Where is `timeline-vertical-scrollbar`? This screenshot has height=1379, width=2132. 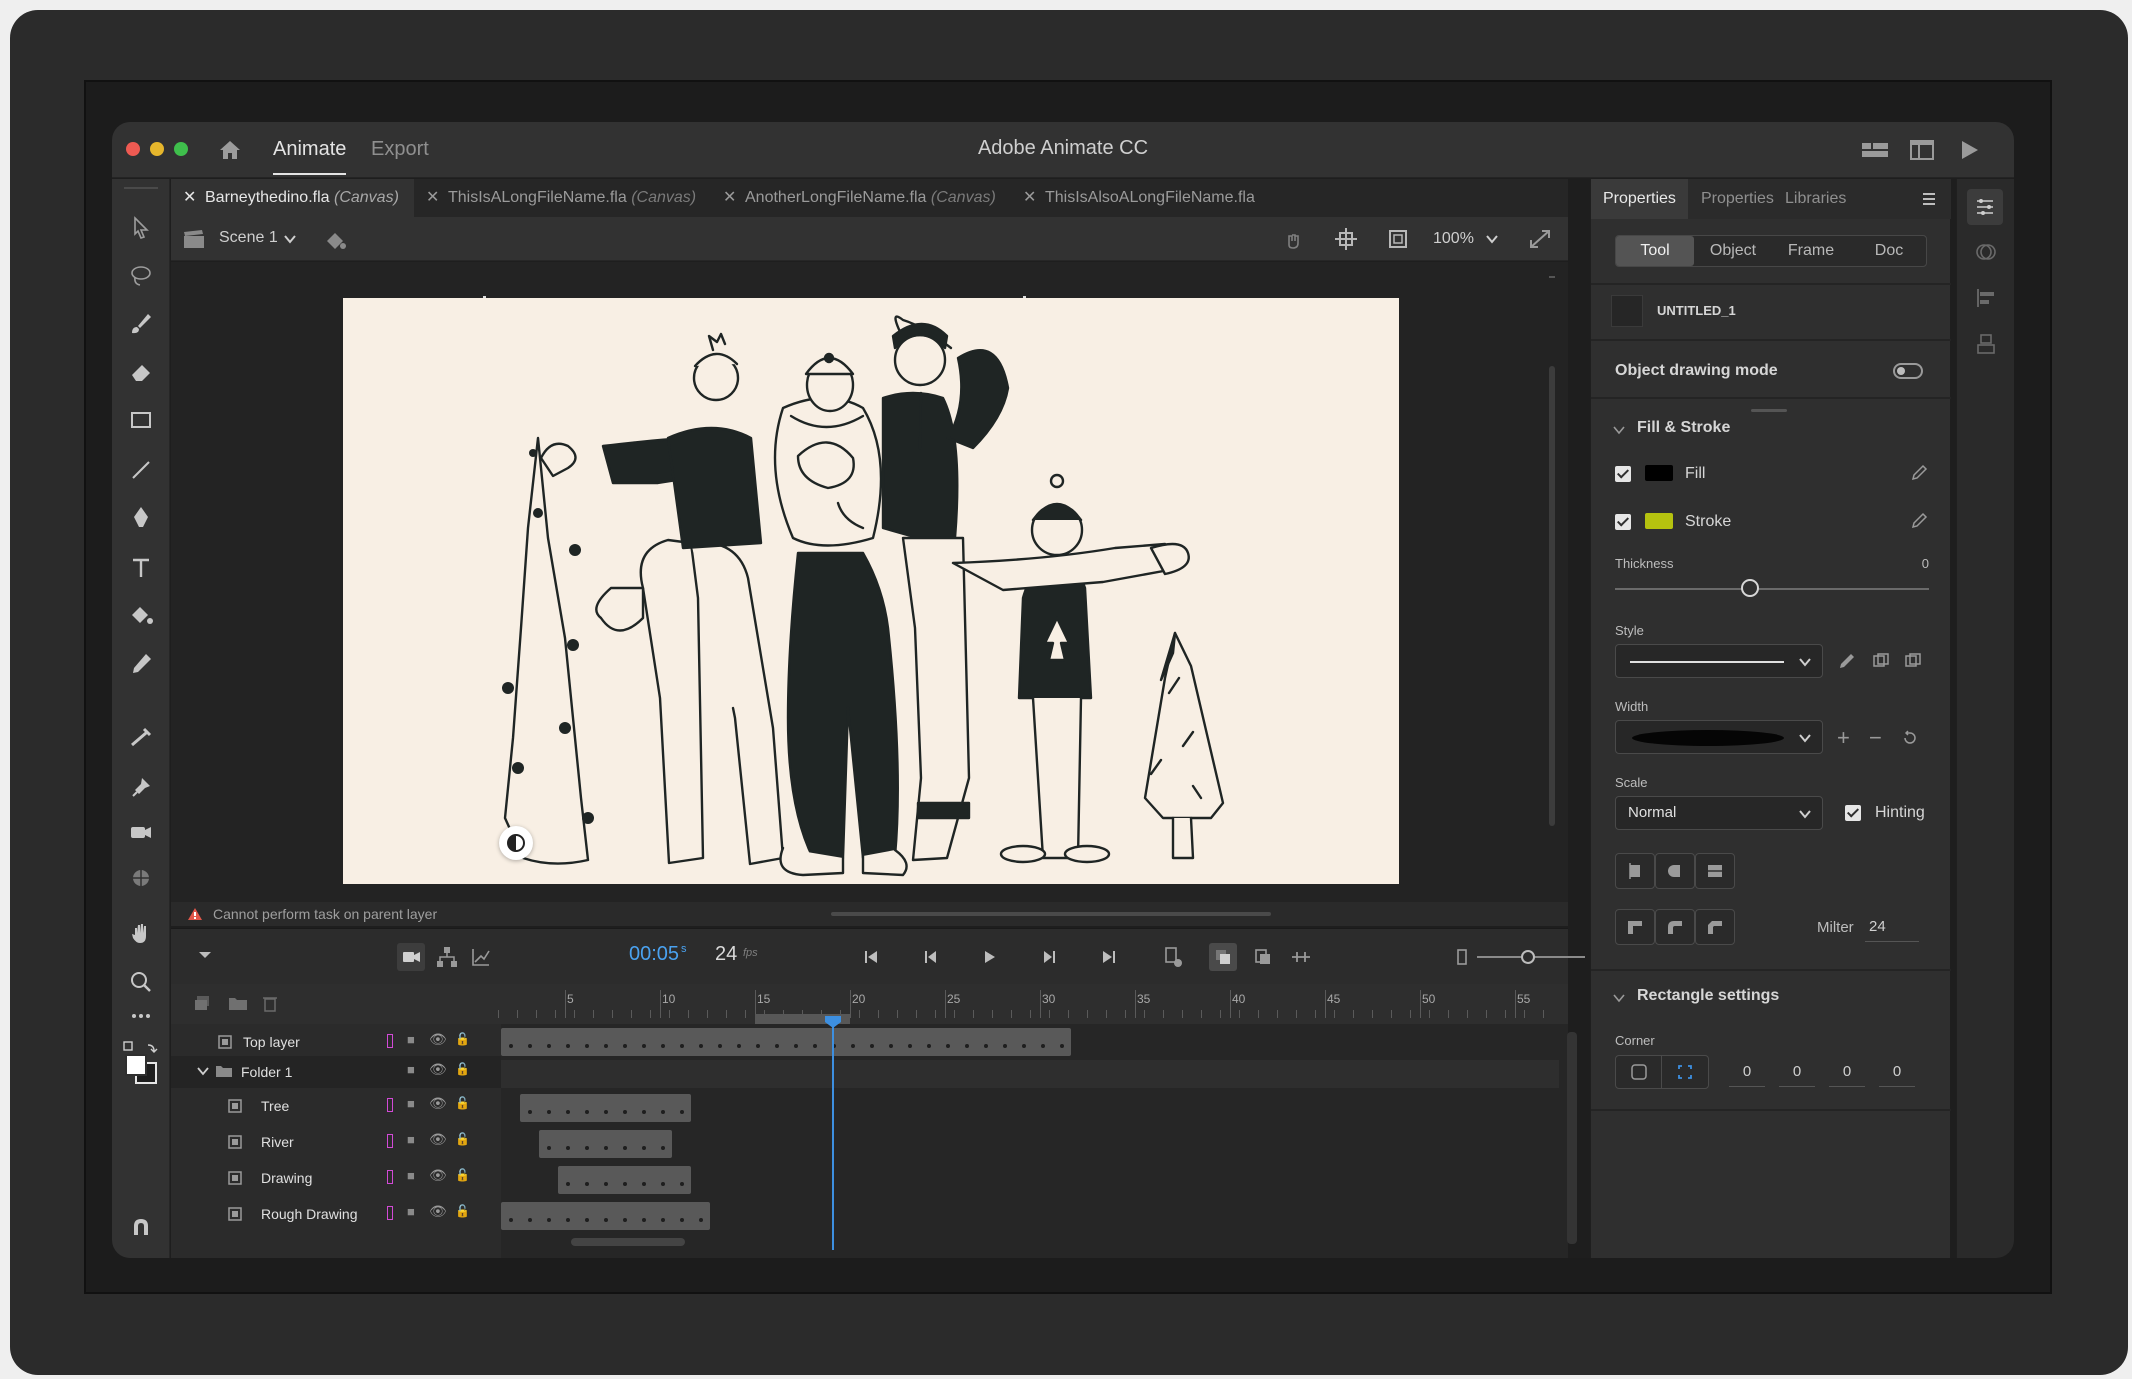 timeline-vertical-scrollbar is located at coordinates (1572, 1138).